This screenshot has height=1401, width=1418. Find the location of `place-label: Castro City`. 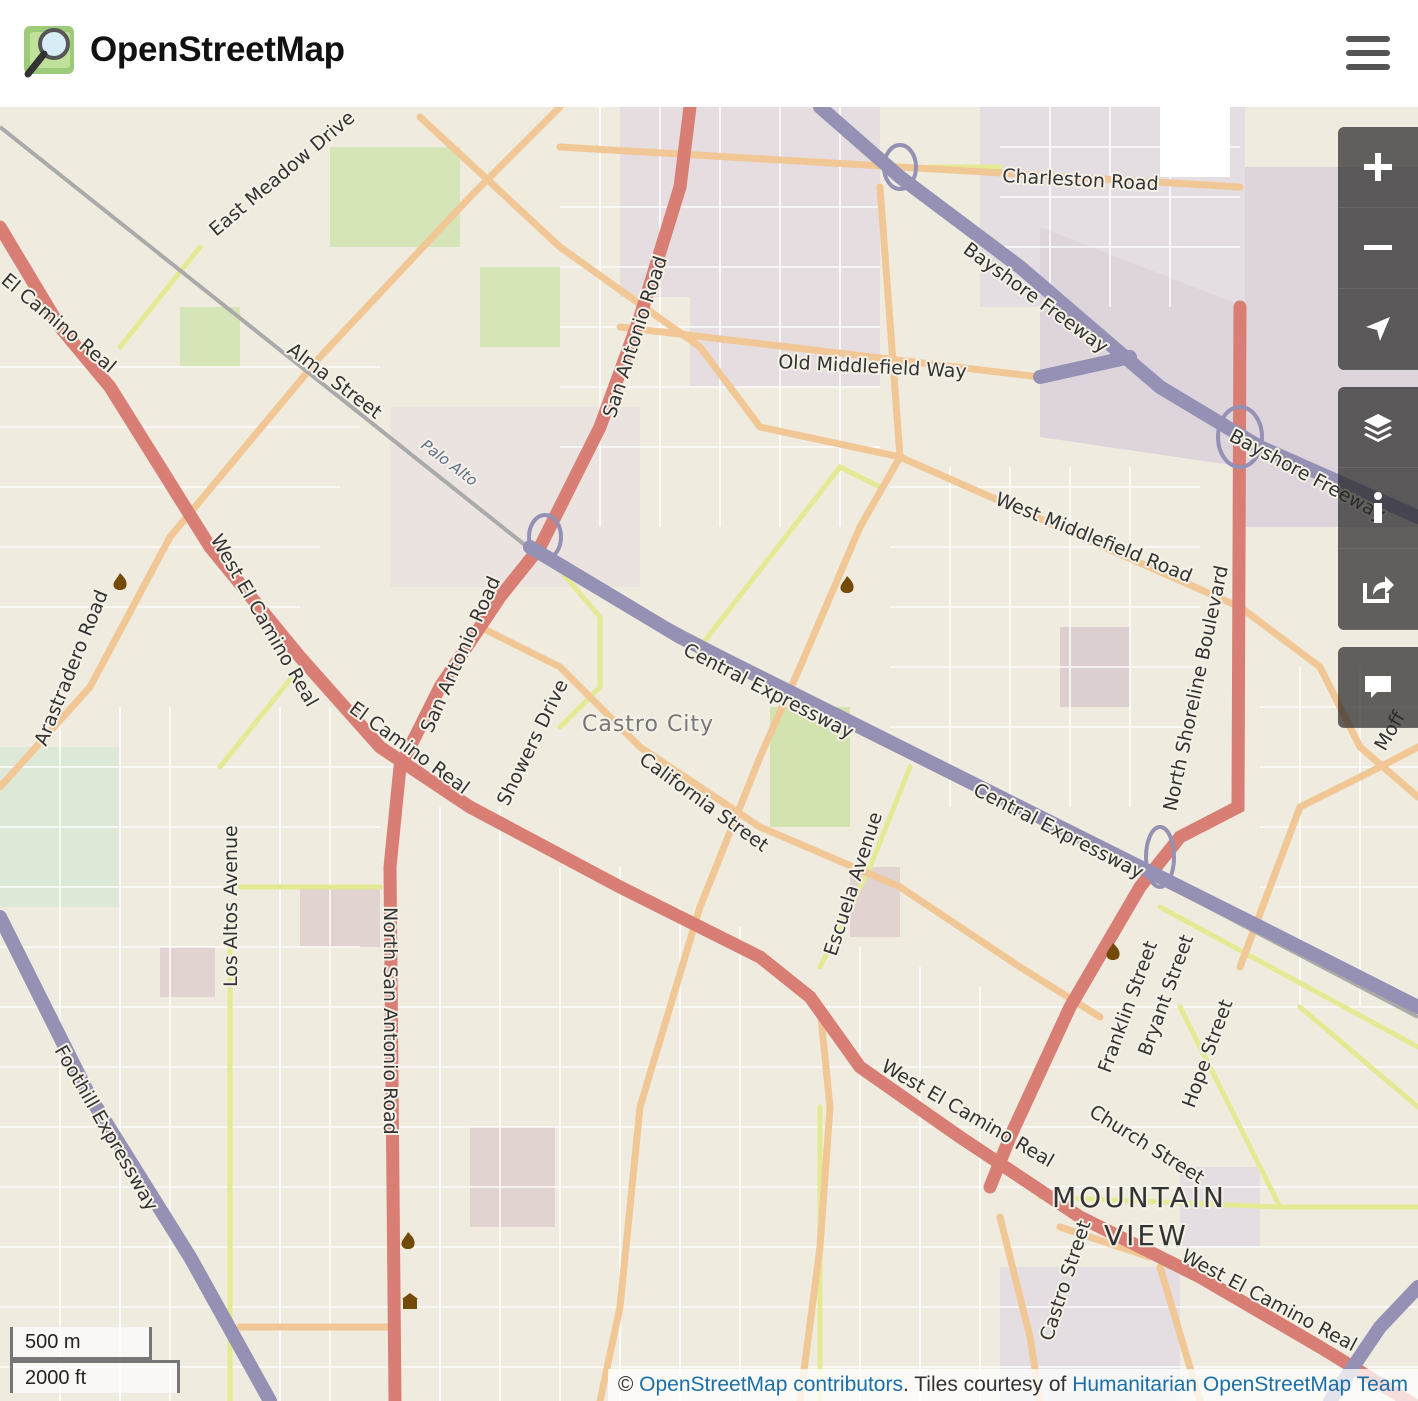

place-label: Castro City is located at coordinates (648, 724).